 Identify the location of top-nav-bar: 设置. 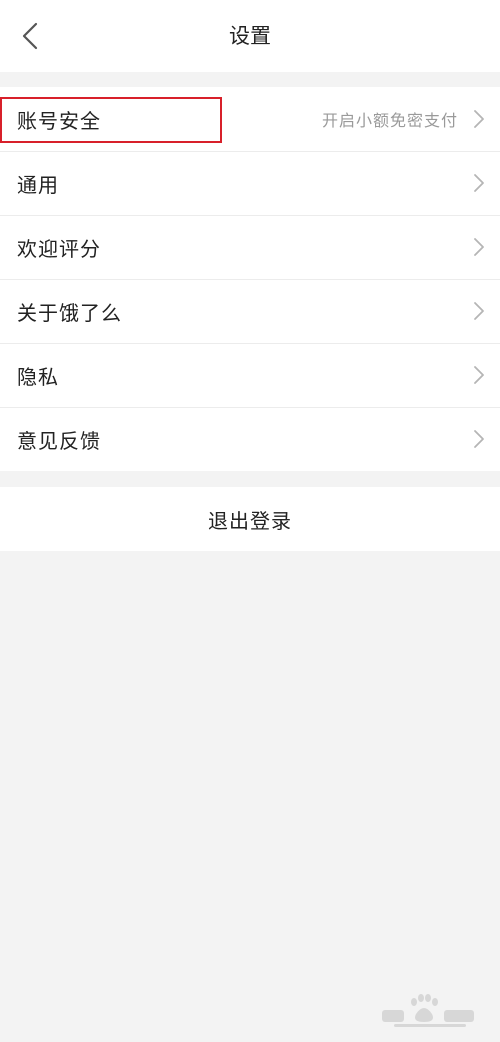
(250, 36).